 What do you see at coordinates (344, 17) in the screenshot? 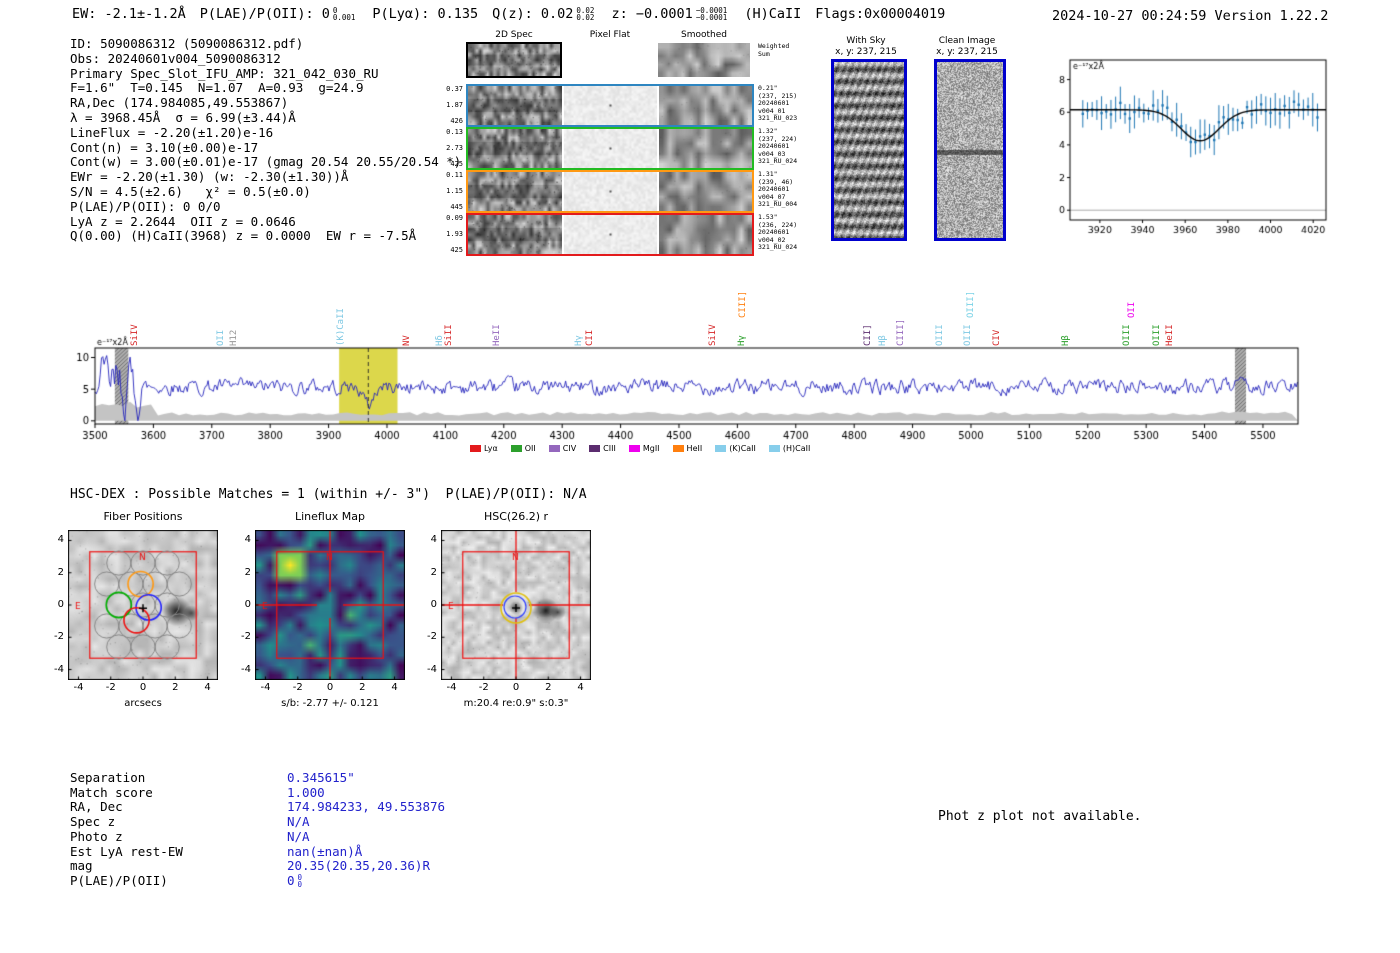
I see `stacked-sub: 0.001` at bounding box center [344, 17].